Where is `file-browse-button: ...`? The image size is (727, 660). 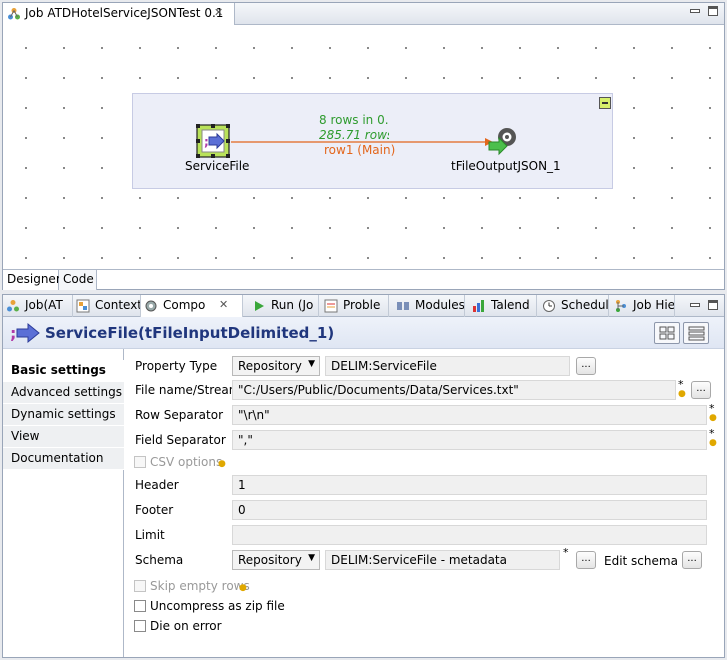
file-browse-button: ... is located at coordinates (701, 390).